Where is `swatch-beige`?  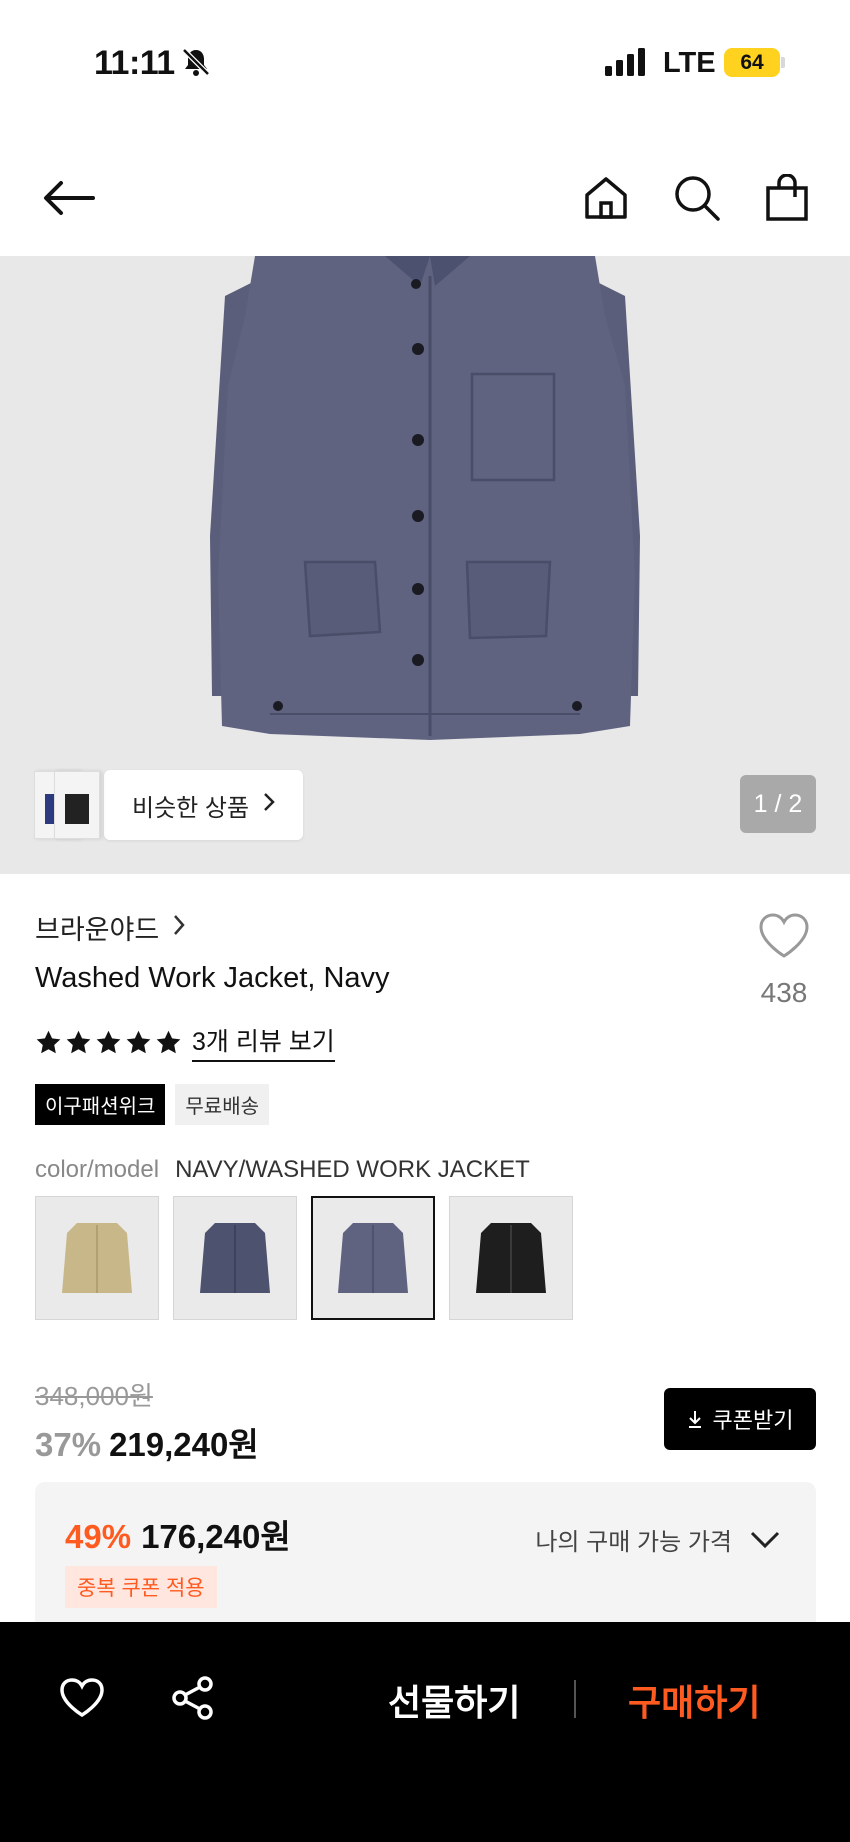
swatch-beige is located at coordinates (97, 1258).